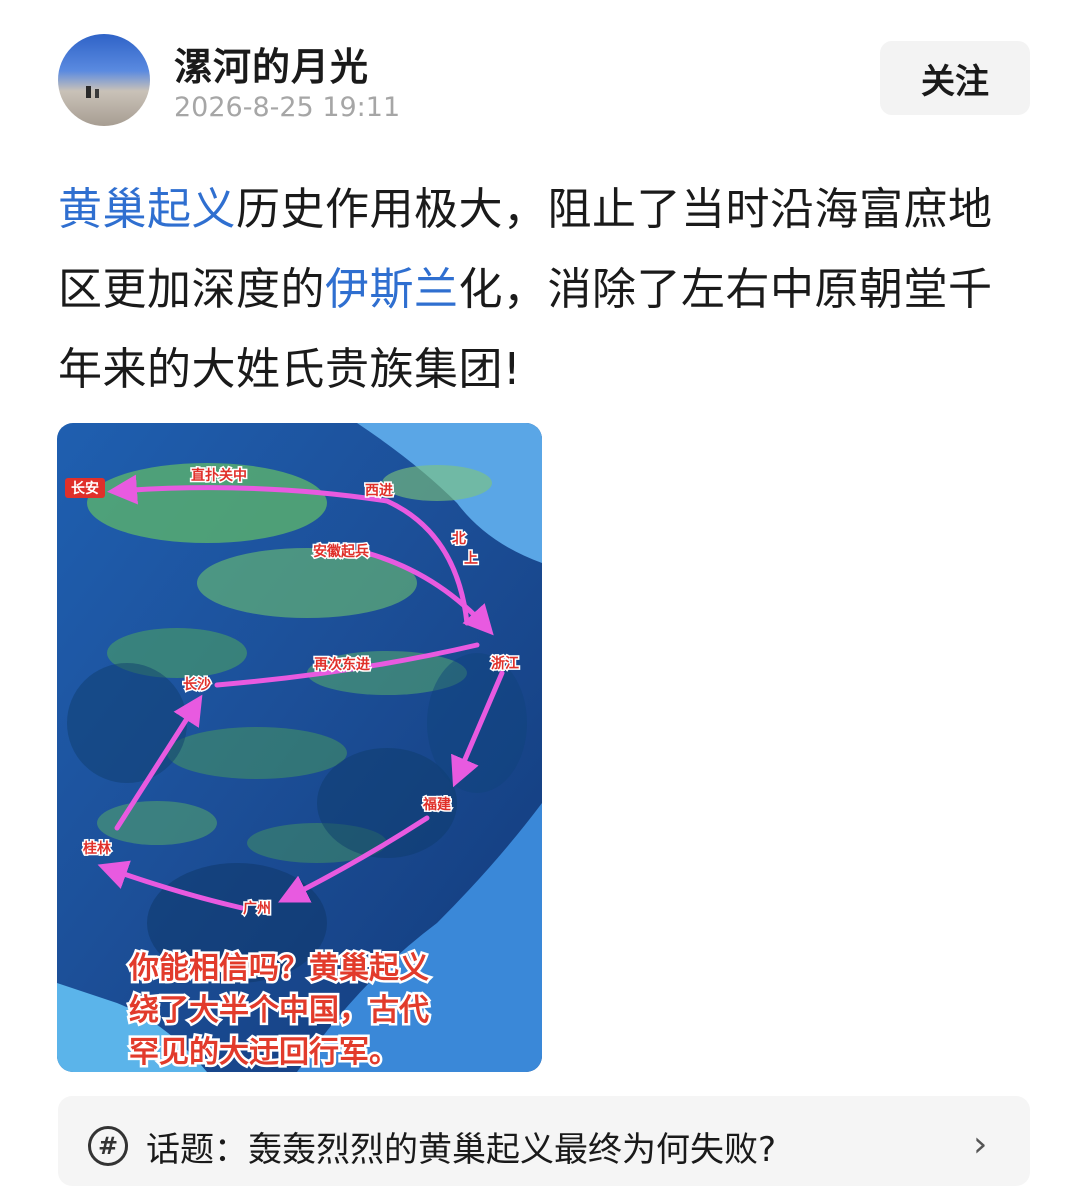 The image size is (1088, 1186). What do you see at coordinates (342, 664) in the screenshot?
I see `label-zaici: 再次东进` at bounding box center [342, 664].